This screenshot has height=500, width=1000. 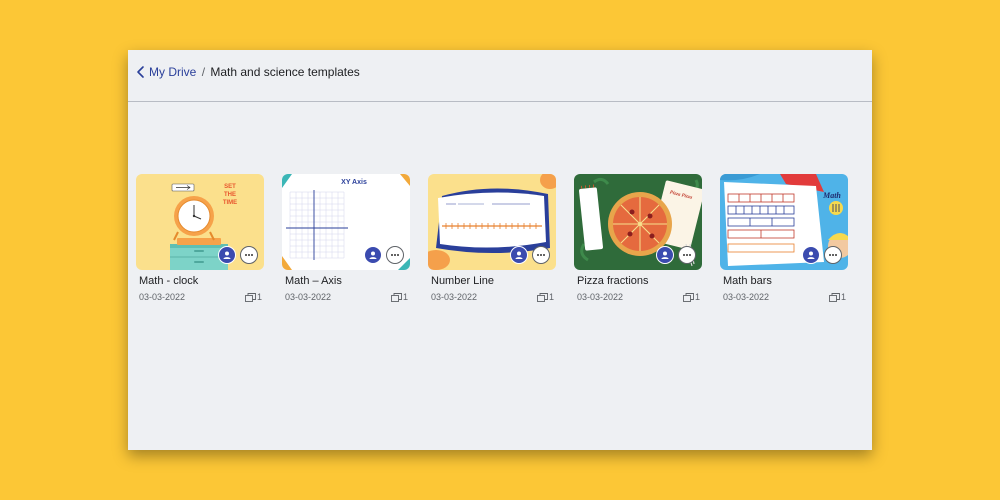 I want to click on file-title: Math - clock, so click(x=200, y=281).